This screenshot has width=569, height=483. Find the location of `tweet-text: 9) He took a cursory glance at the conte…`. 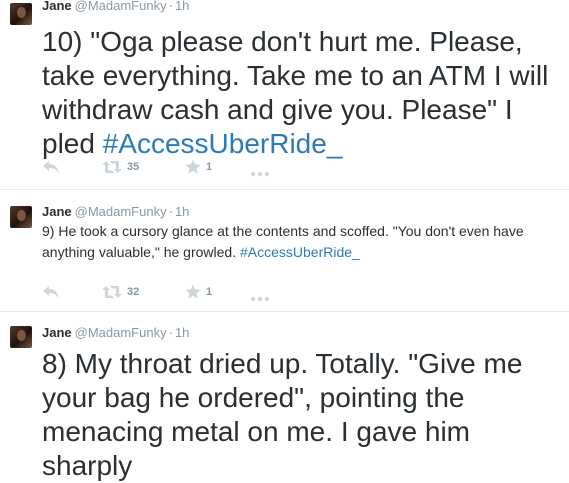

tweet-text: 9) He took a cursory glance at the conte… is located at coordinates (301, 242).